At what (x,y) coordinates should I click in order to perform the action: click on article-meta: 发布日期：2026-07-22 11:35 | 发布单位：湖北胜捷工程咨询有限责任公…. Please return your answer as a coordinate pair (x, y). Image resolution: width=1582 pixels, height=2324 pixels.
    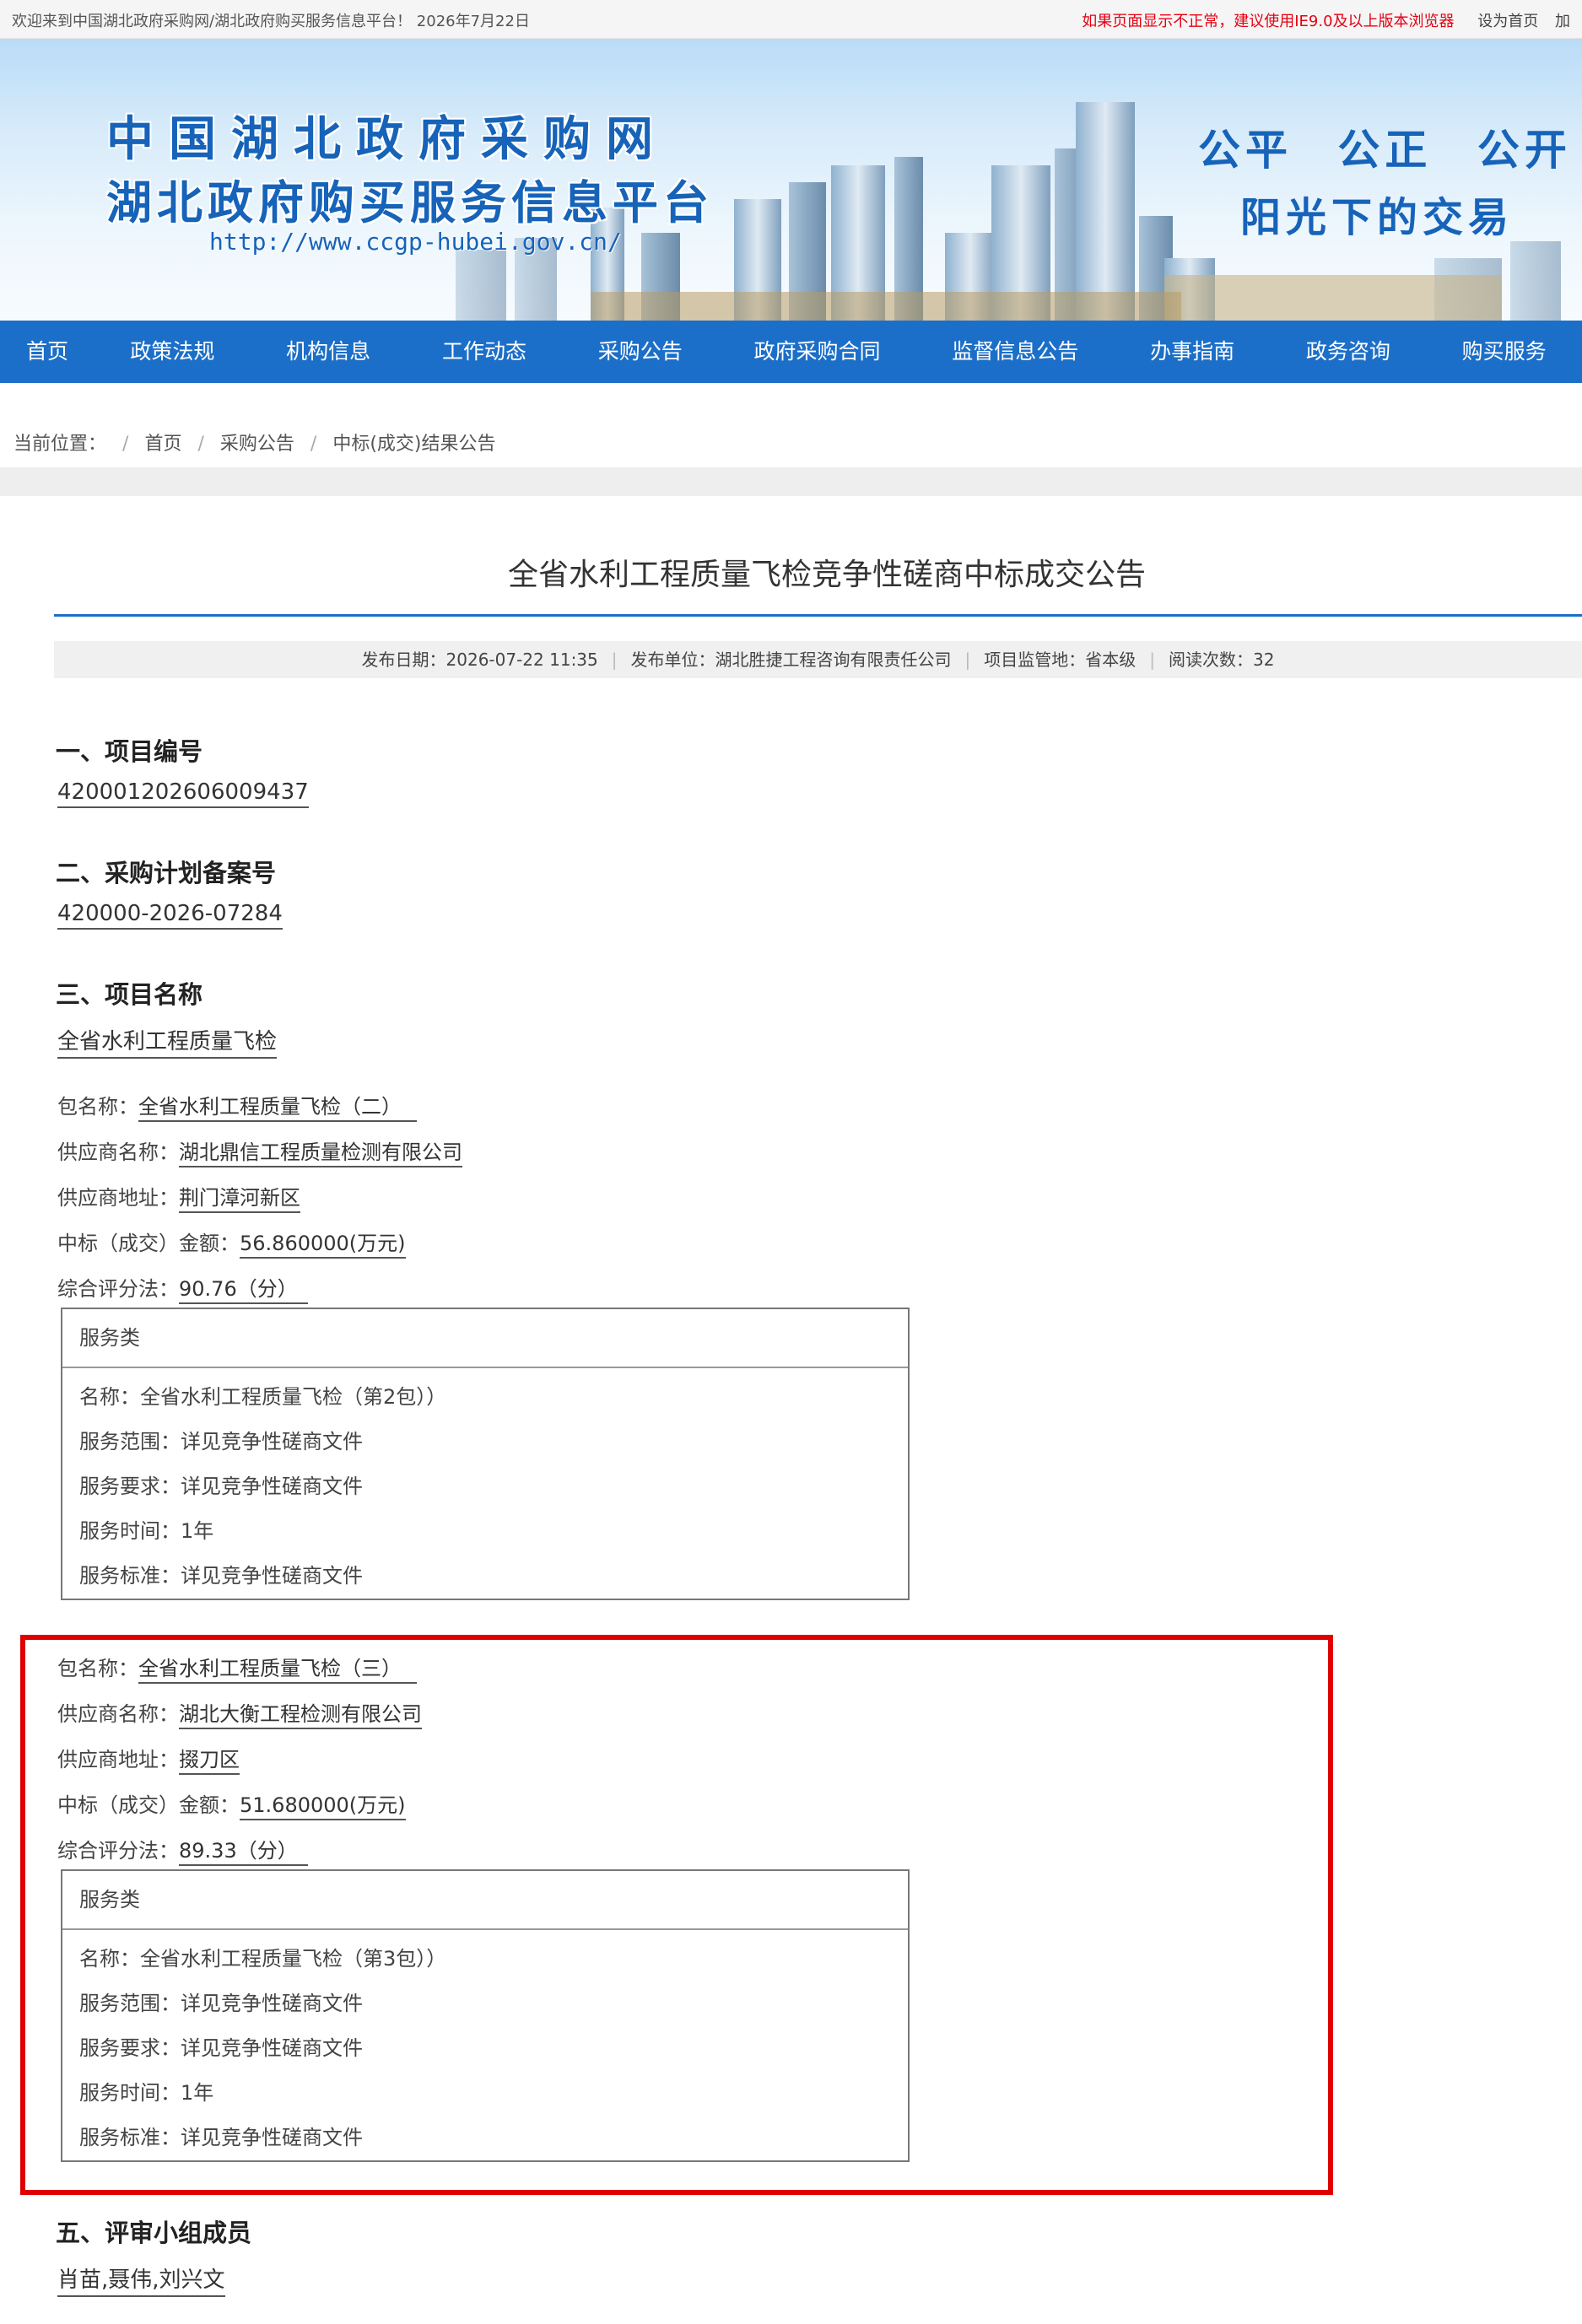
    Looking at the image, I should click on (818, 659).